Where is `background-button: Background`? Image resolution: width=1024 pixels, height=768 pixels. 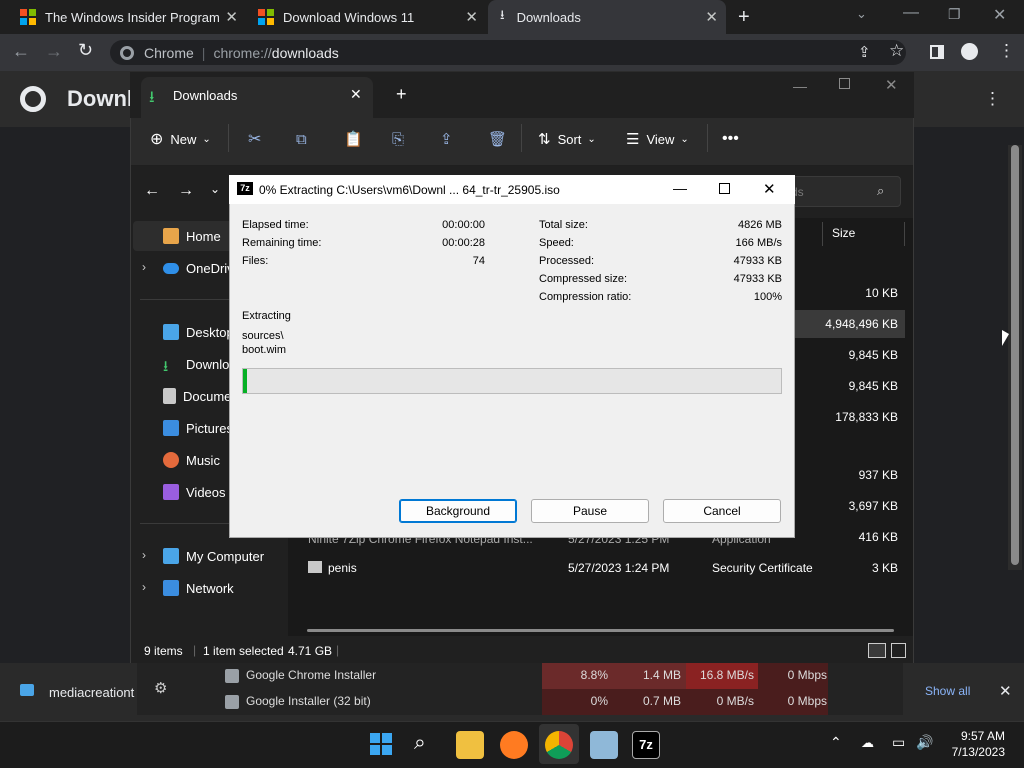
background-button: Background is located at coordinates (458, 511).